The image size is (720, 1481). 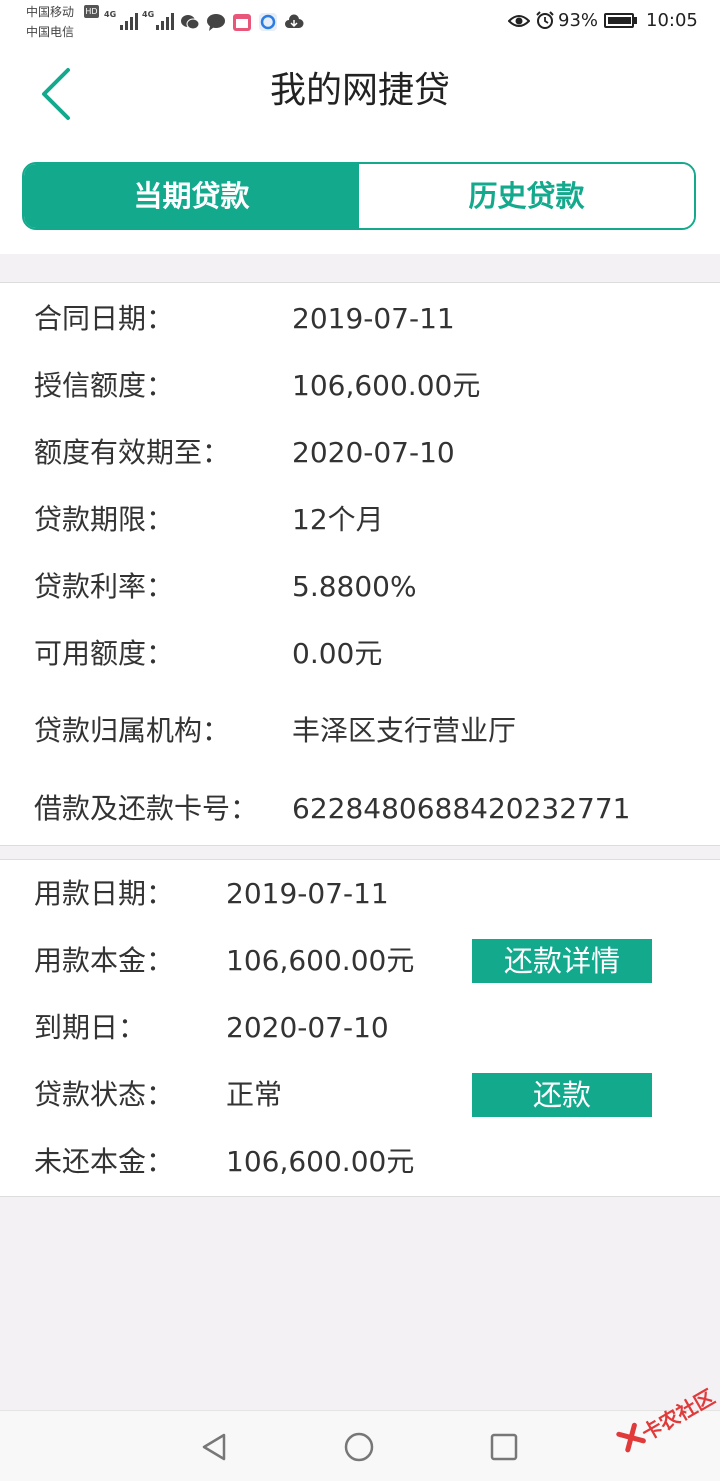 What do you see at coordinates (216, 22) in the screenshot?
I see `chat-bubble-icon` at bounding box center [216, 22].